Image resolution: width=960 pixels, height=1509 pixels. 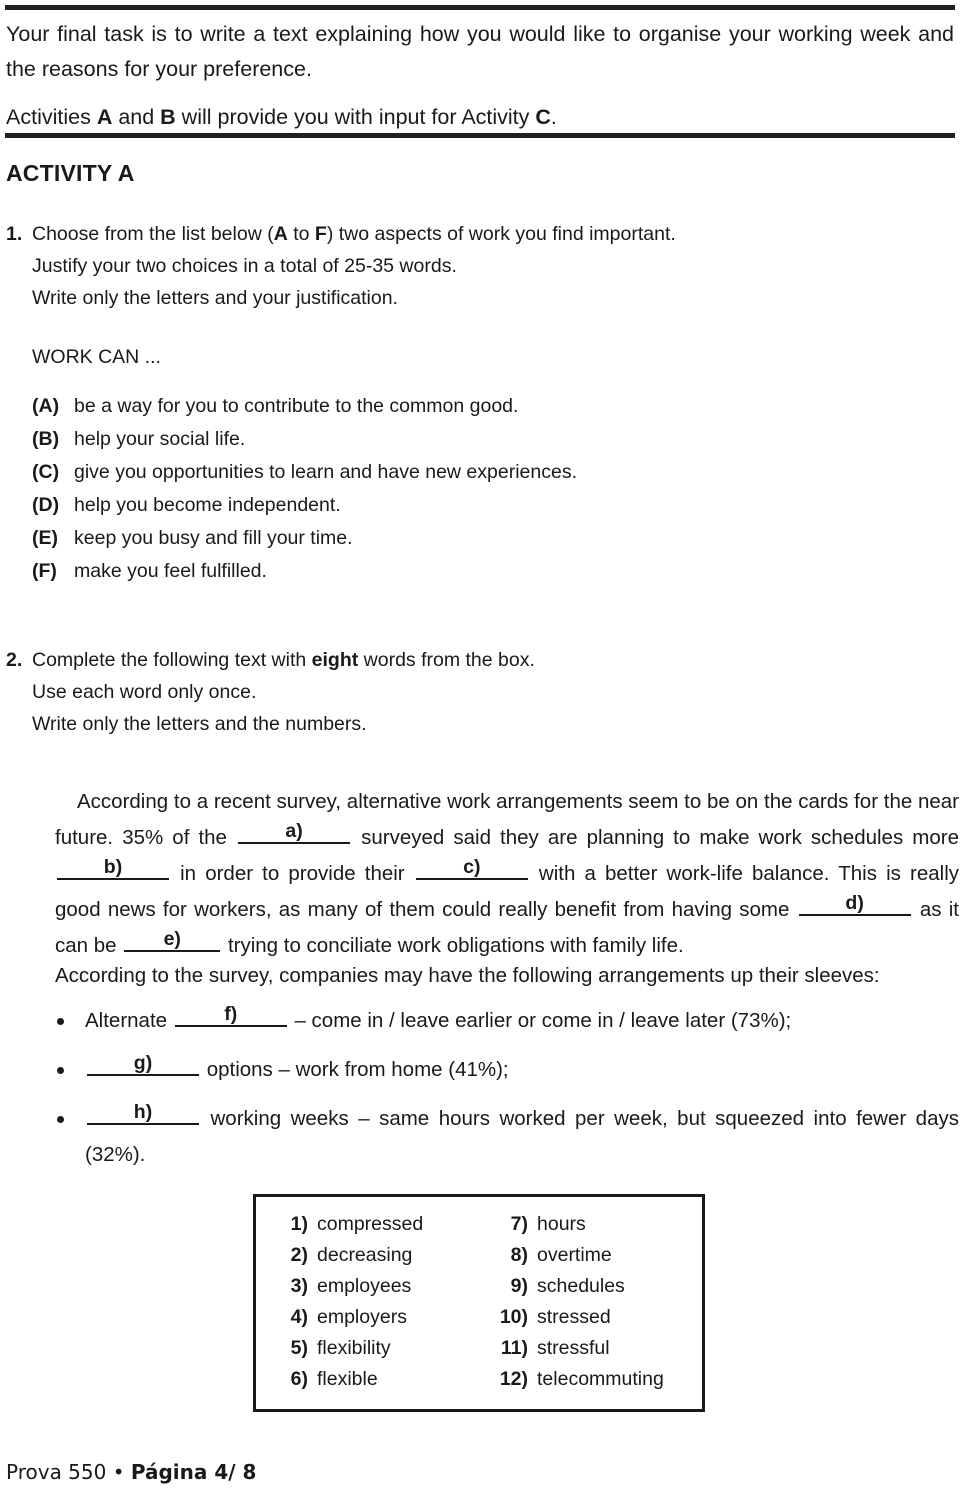 What do you see at coordinates (854, 904) in the screenshot?
I see `cloze-blank-d: d)` at bounding box center [854, 904].